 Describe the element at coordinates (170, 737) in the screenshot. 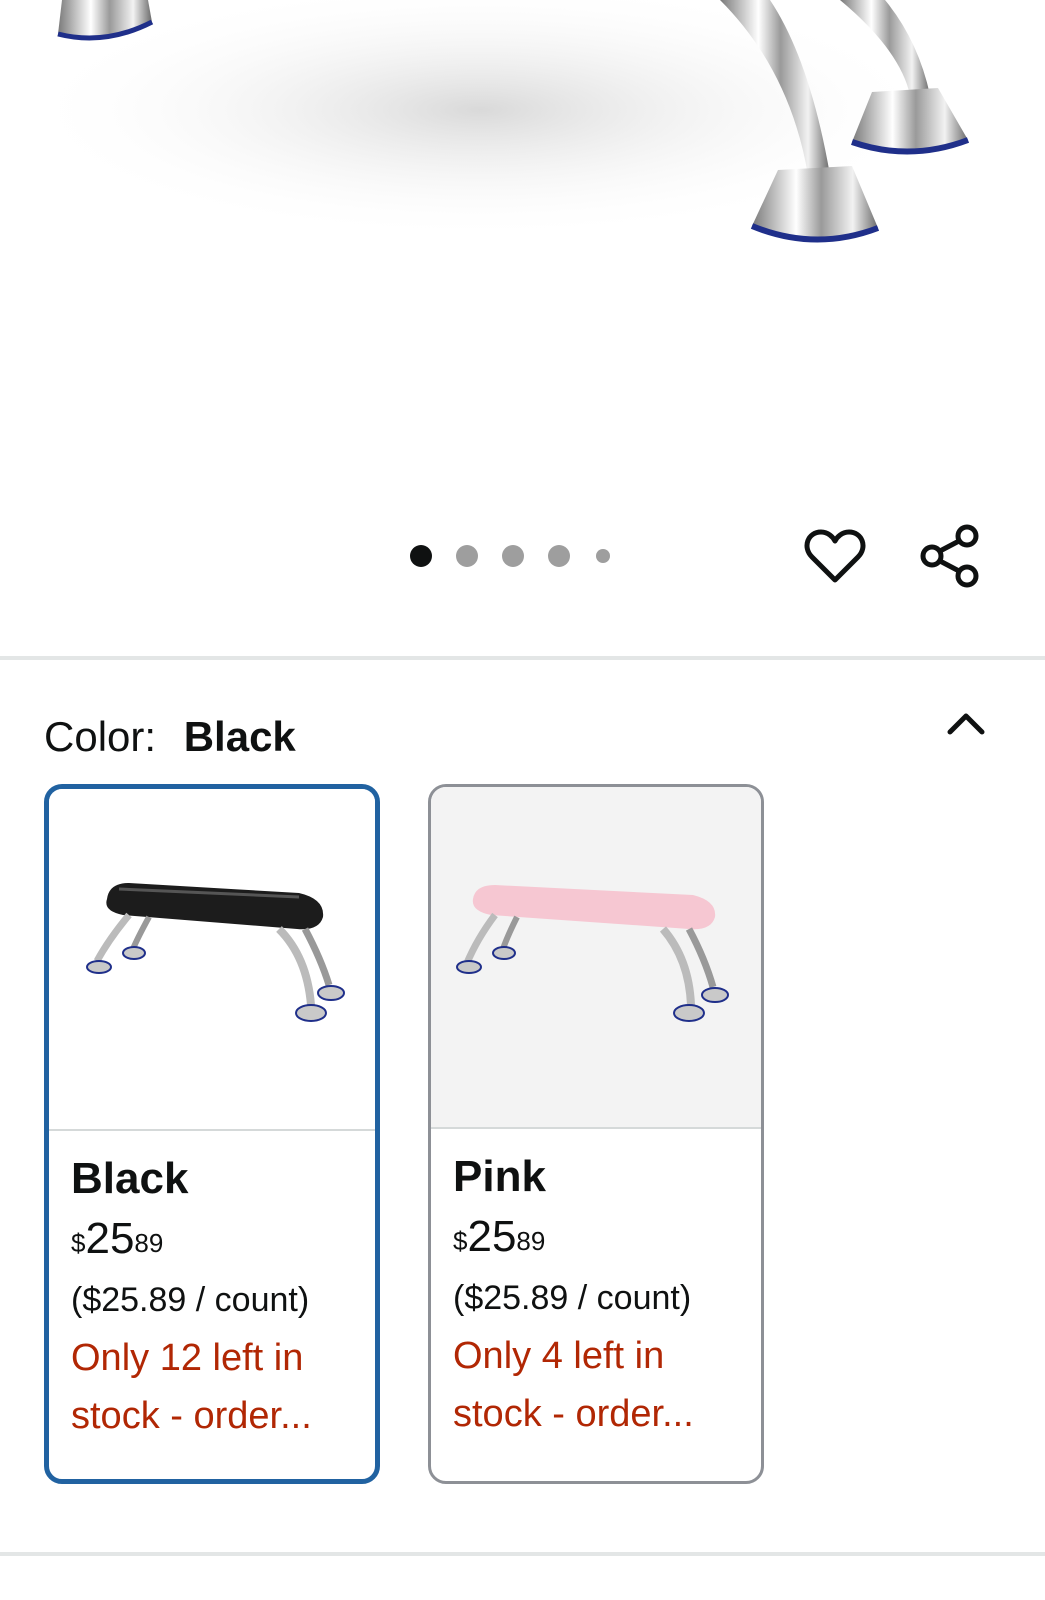

I see `color-selector-header: Color: Black` at that location.